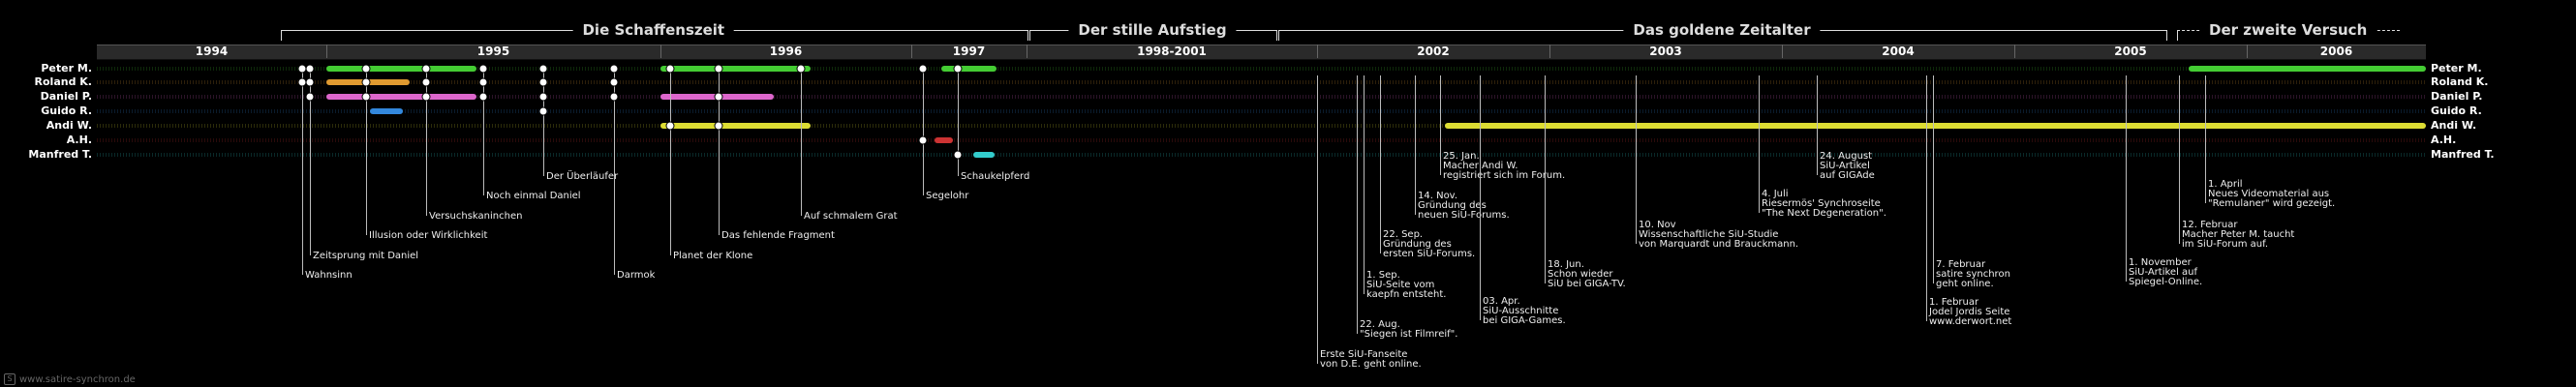 The height and width of the screenshot is (387, 2576). I want to click on person-label-left: Daniel P., so click(66, 96).